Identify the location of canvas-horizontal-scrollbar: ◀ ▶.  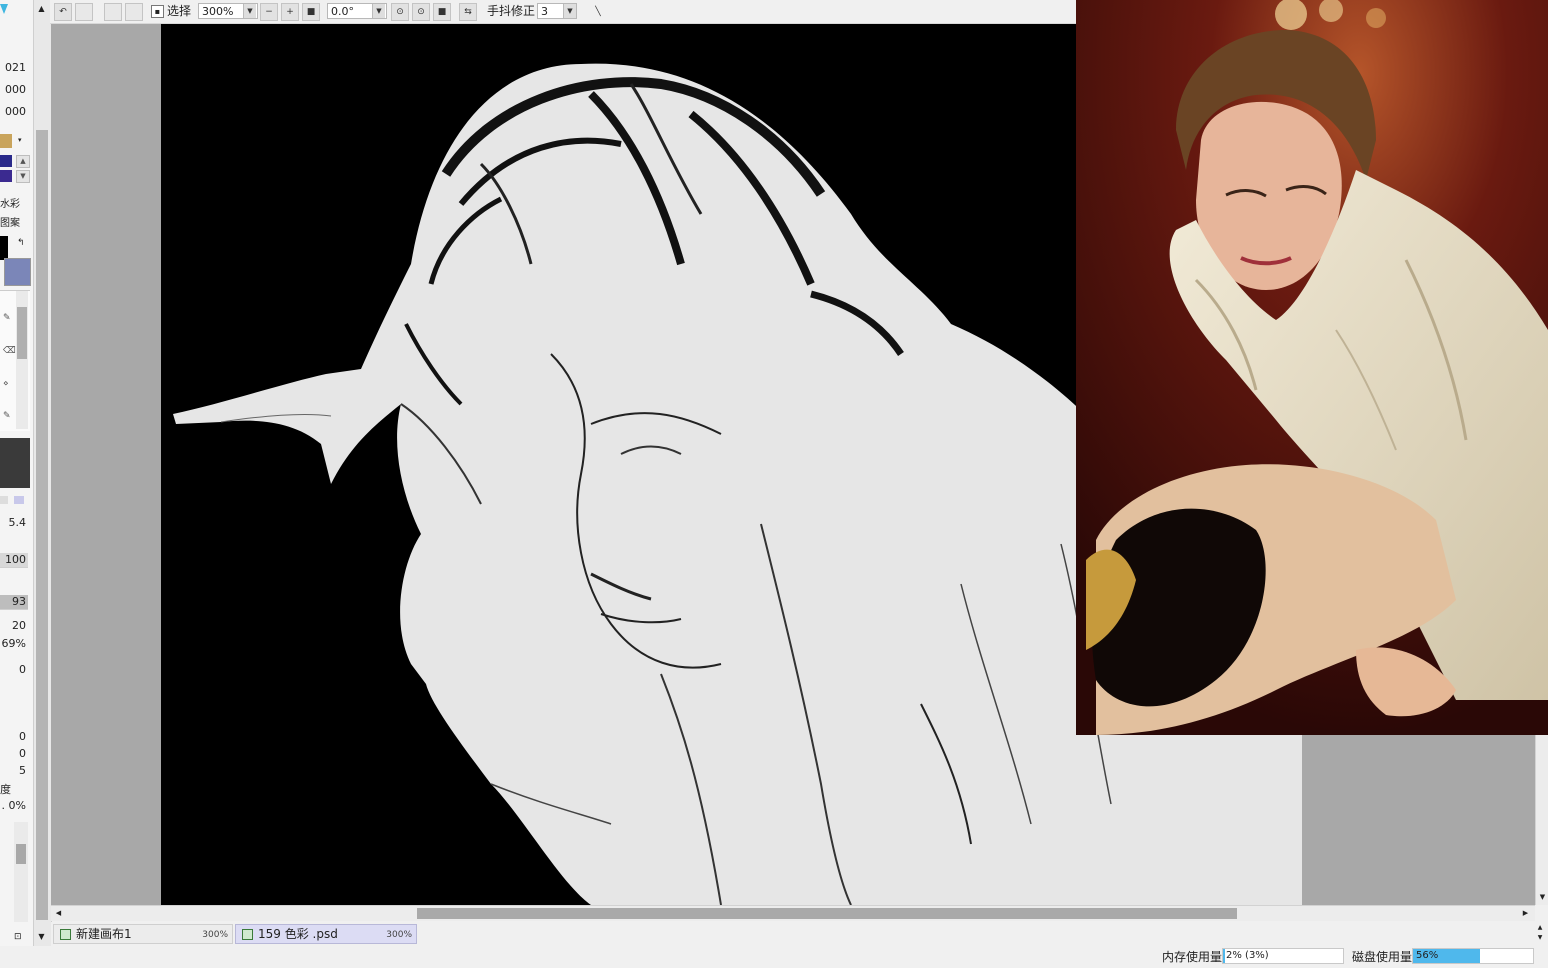
(793, 913).